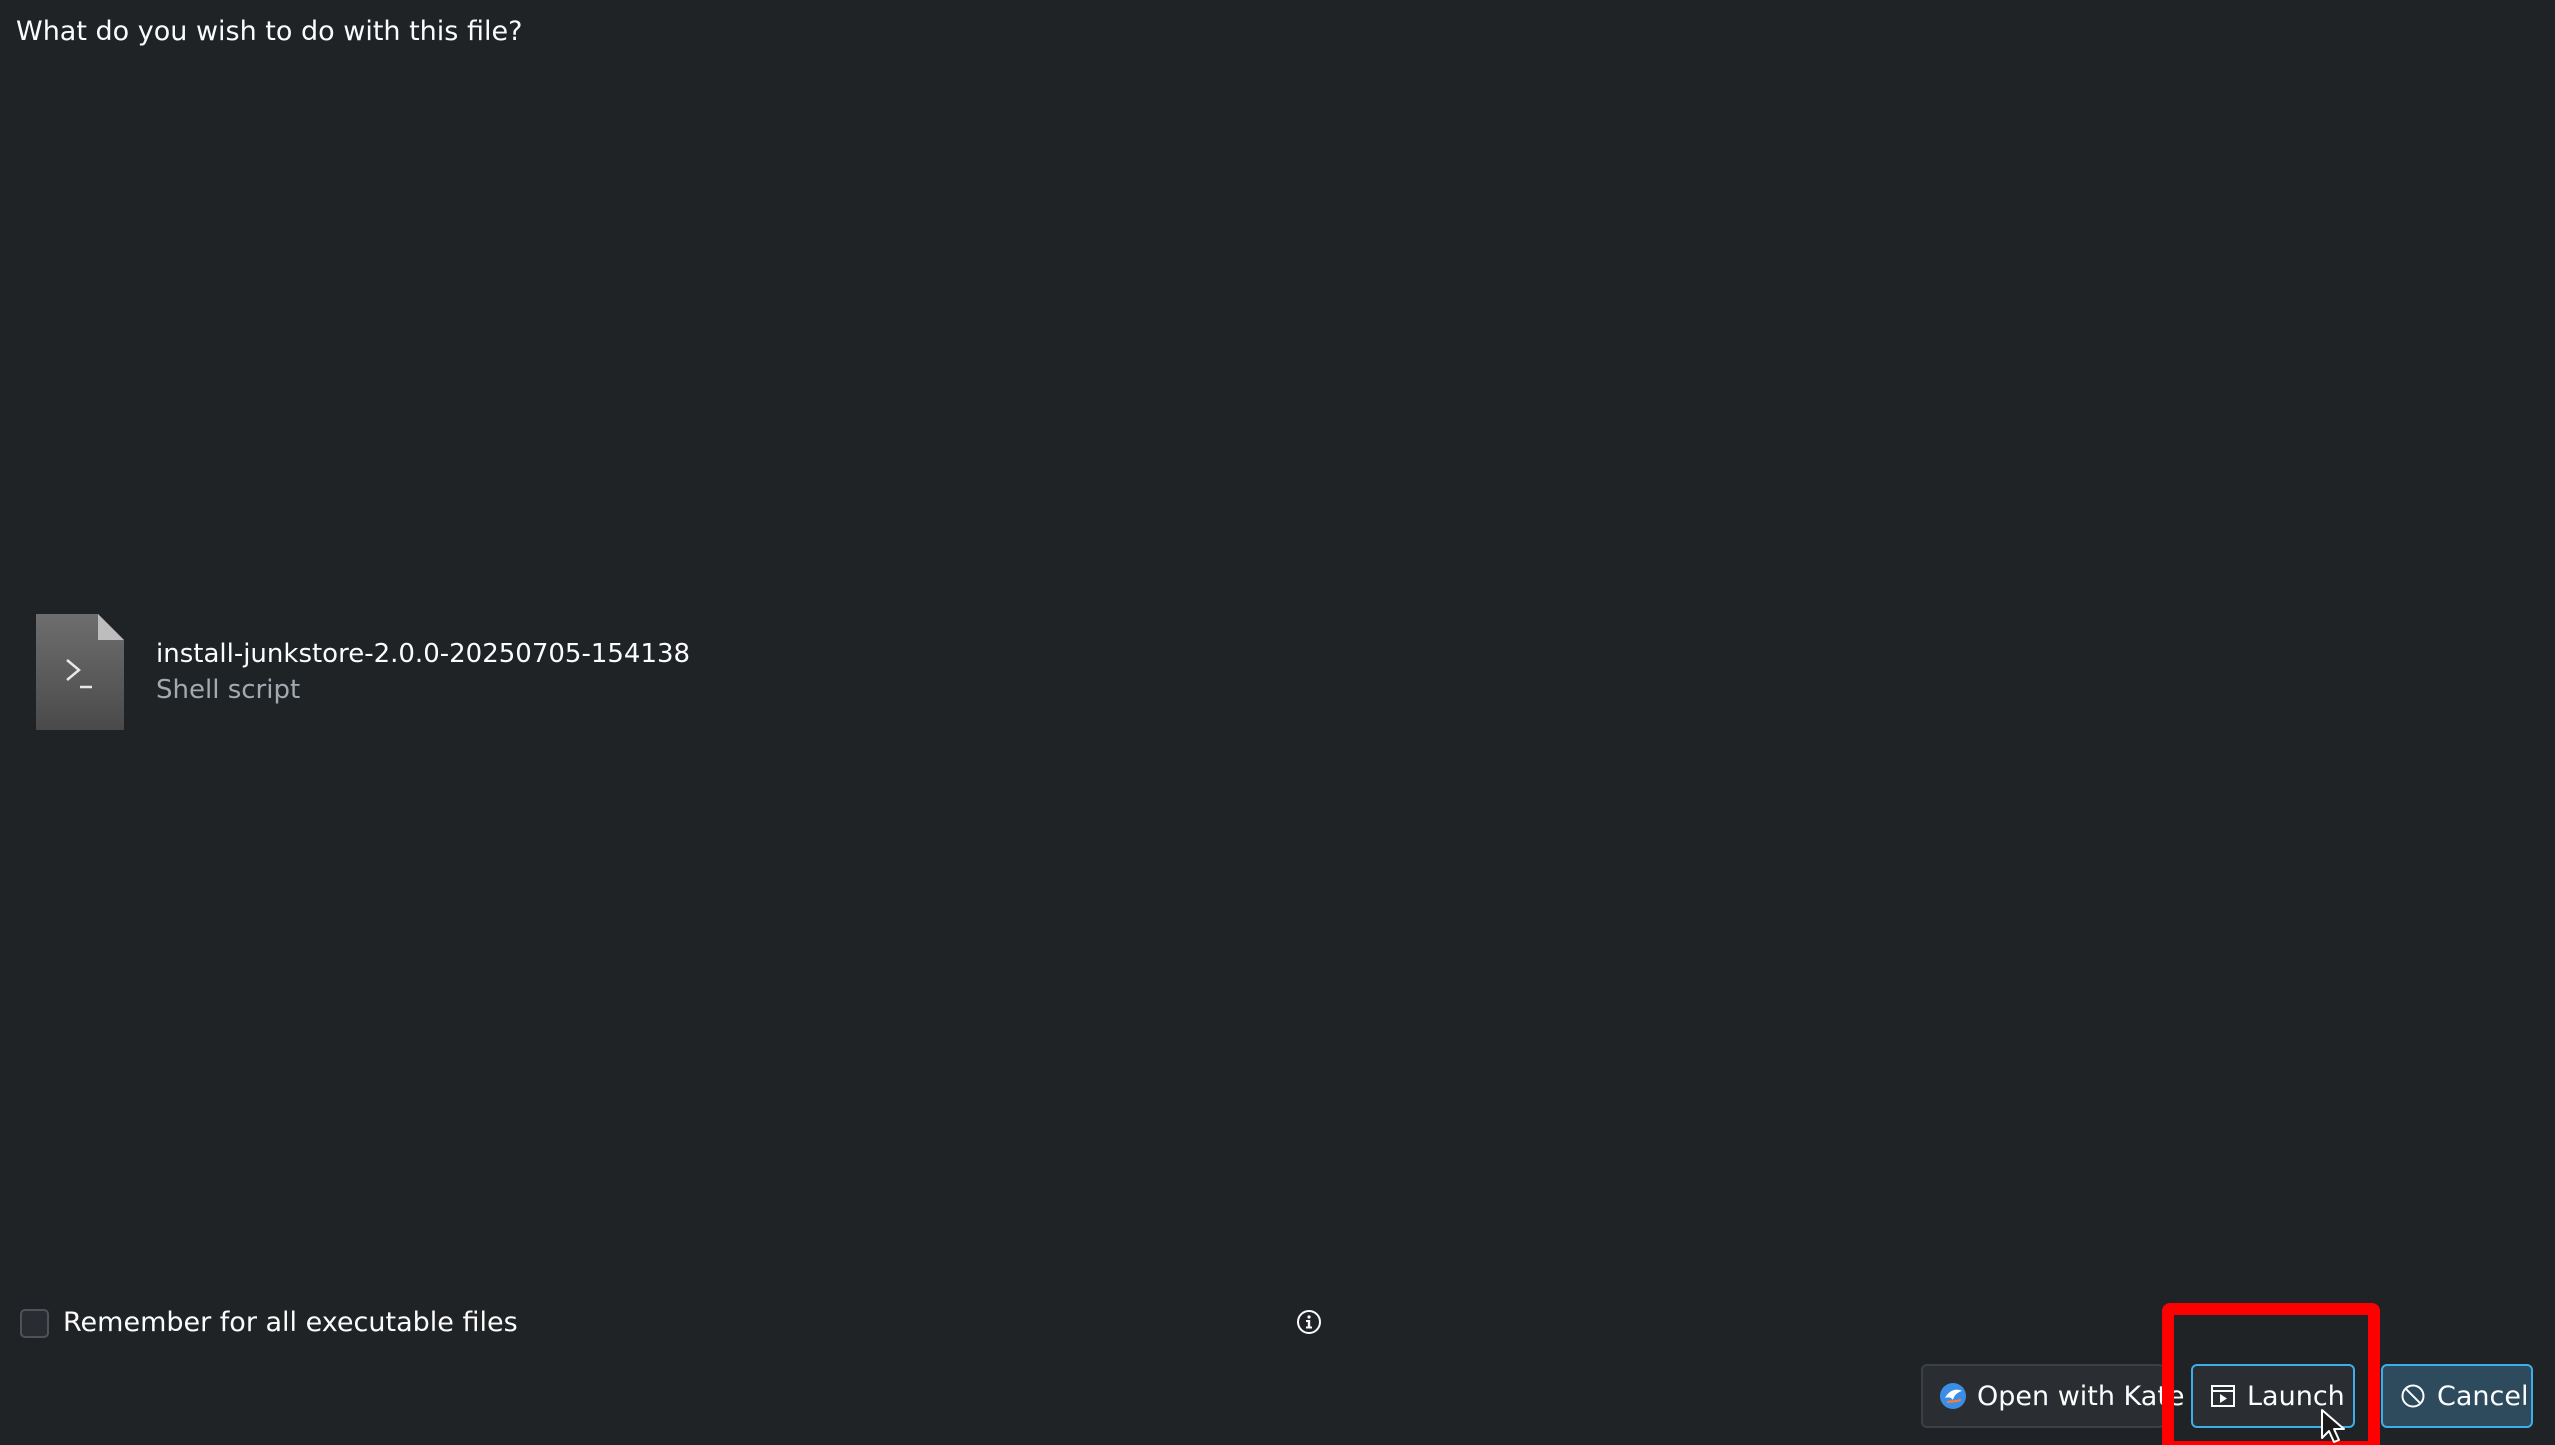 This screenshot has height=1445, width=2555. Describe the element at coordinates (2223, 1396) in the screenshot. I see `launch-icon` at that location.